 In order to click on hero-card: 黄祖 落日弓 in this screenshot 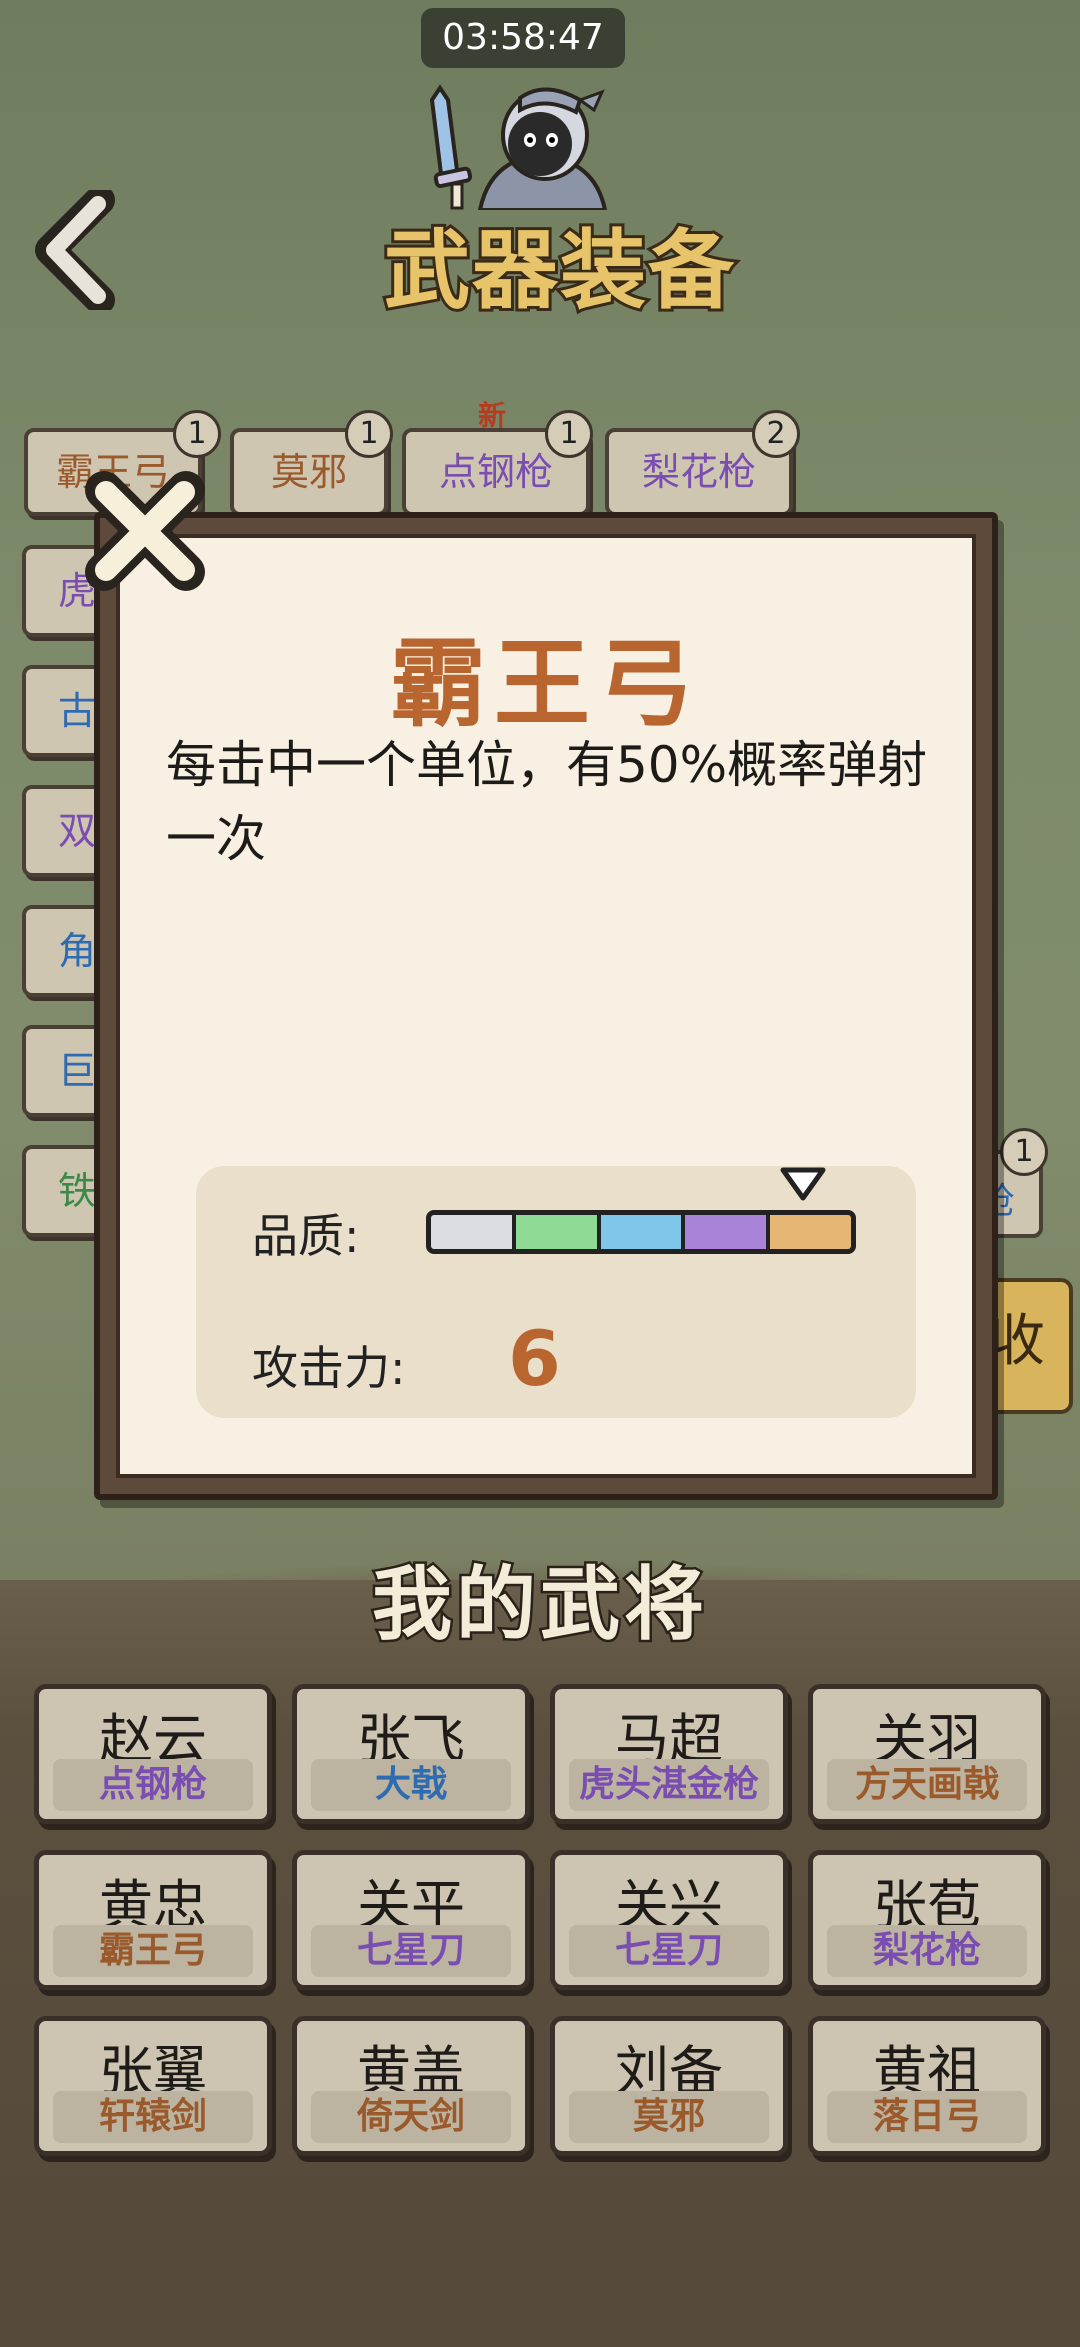, I will do `click(927, 2086)`.